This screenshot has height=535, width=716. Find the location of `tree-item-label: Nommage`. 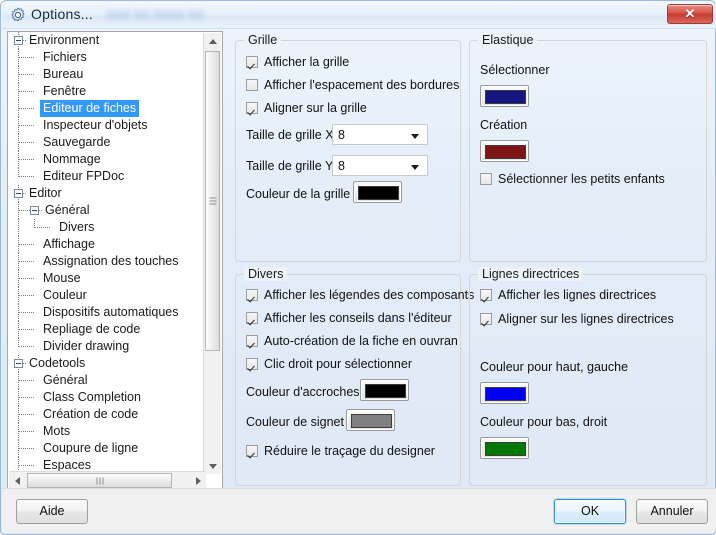

tree-item-label: Nommage is located at coordinates (72, 159).